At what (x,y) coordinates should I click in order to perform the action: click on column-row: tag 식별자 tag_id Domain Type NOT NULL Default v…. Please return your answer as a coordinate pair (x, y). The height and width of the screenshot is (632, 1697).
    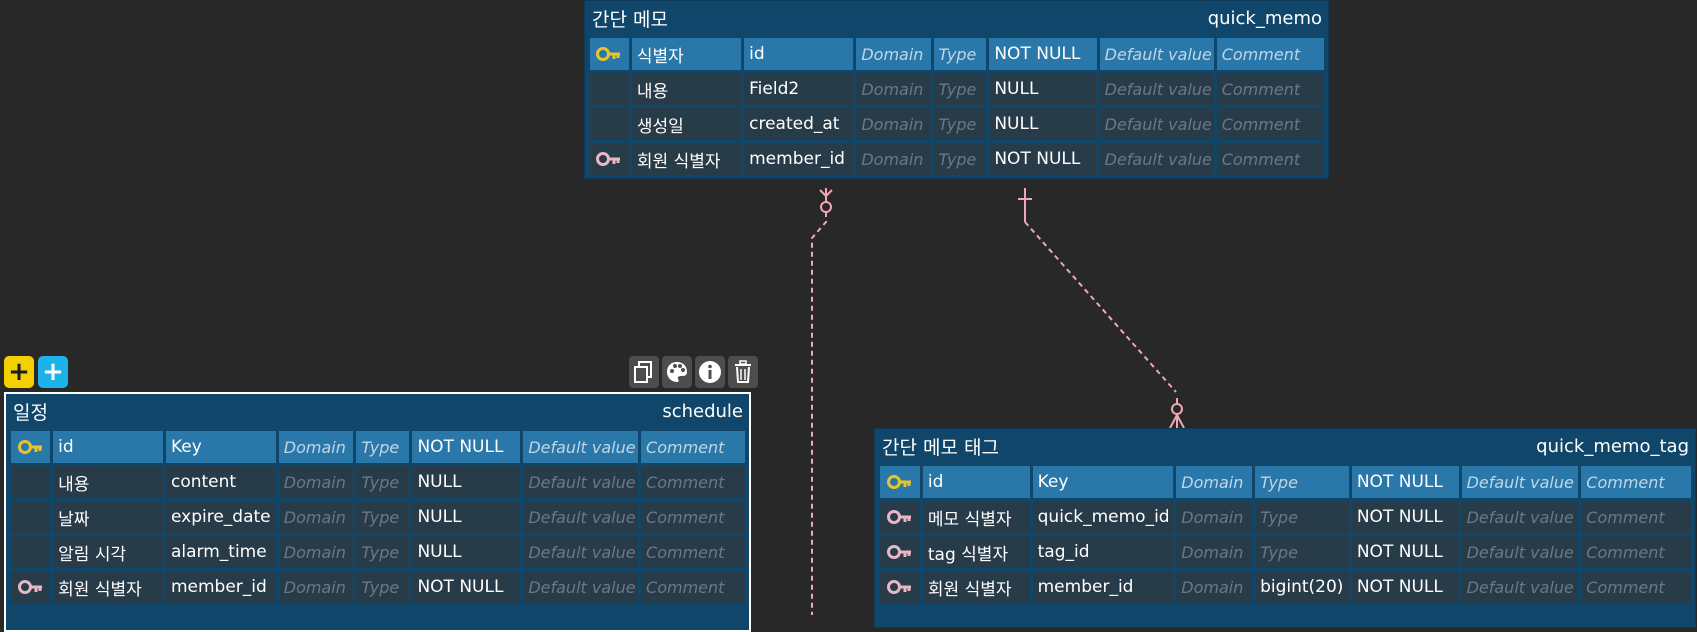
    Looking at the image, I should click on (1285, 552).